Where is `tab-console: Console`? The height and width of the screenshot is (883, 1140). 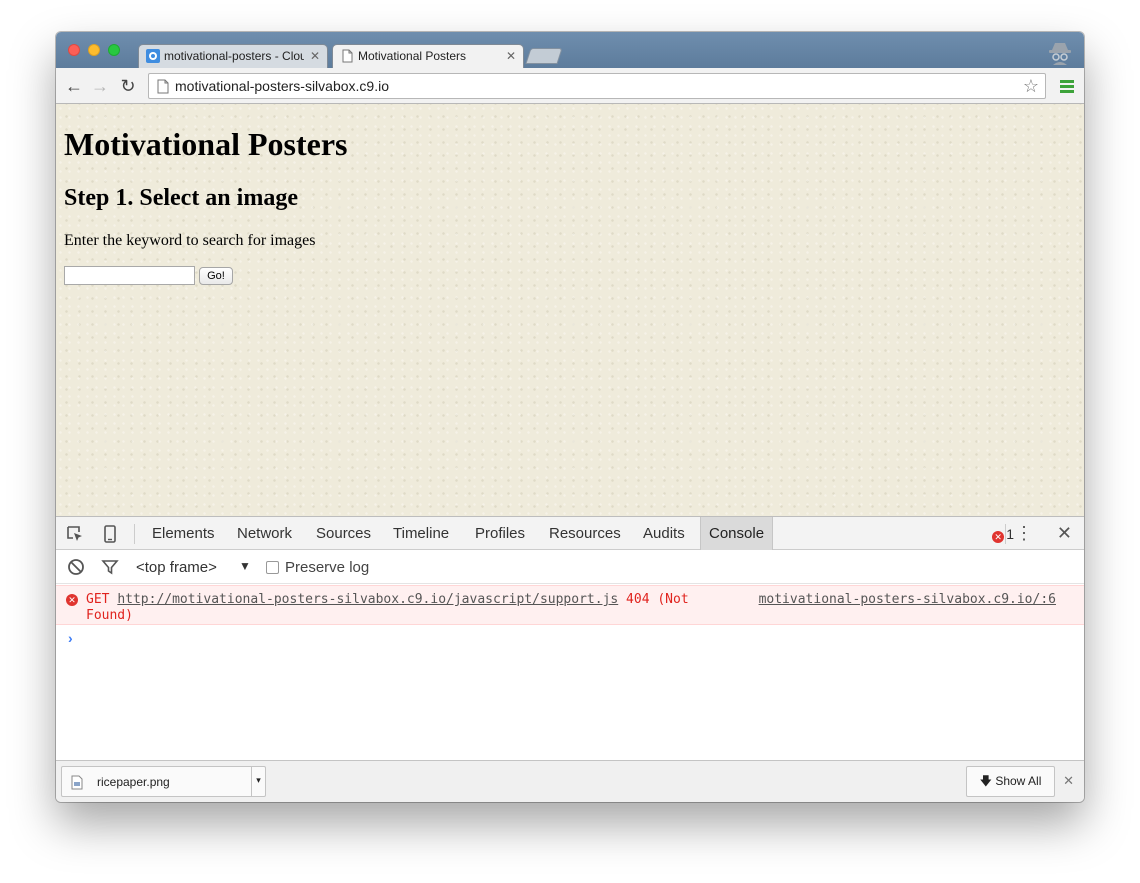 tab-console: Console is located at coordinates (737, 533).